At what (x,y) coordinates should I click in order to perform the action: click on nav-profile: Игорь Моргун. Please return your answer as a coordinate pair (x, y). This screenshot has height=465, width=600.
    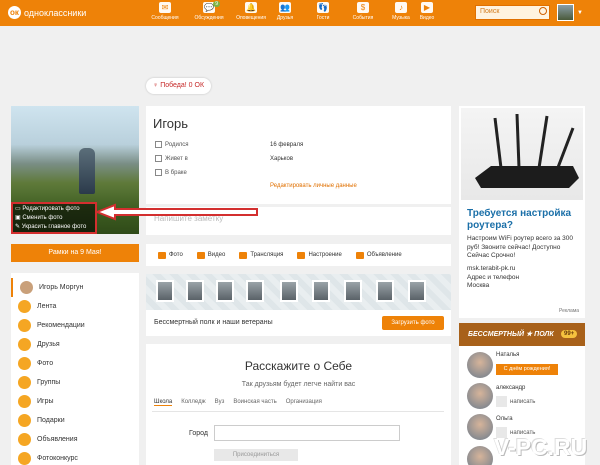
    Looking at the image, I should click on (75, 287).